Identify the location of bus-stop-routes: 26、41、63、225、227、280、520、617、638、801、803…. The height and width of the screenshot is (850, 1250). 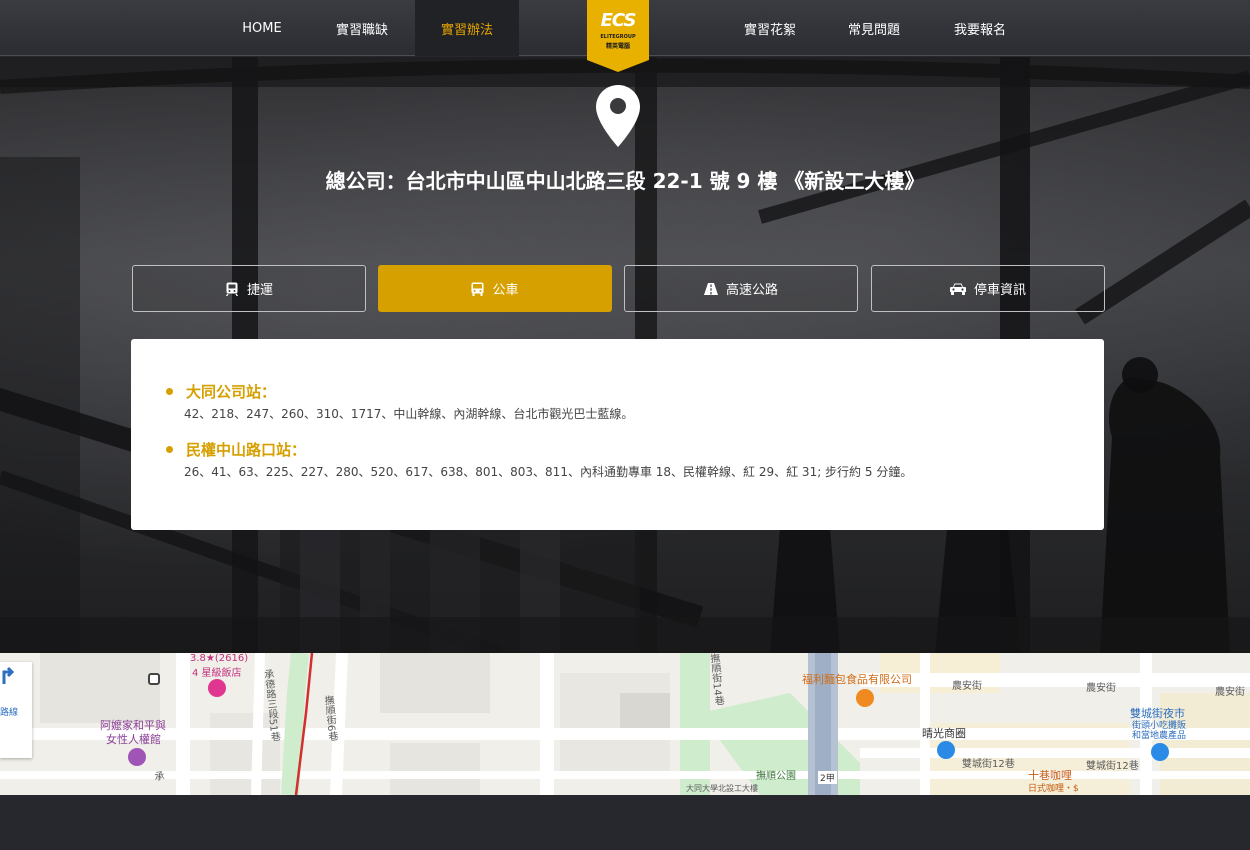
(548, 472).